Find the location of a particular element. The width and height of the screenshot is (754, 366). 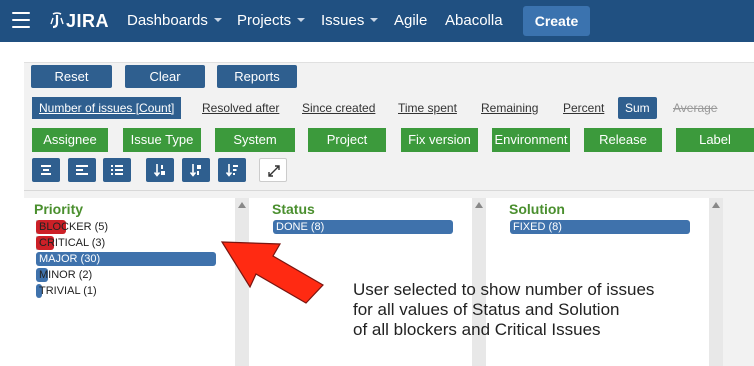

expand-icon is located at coordinates (274, 171).